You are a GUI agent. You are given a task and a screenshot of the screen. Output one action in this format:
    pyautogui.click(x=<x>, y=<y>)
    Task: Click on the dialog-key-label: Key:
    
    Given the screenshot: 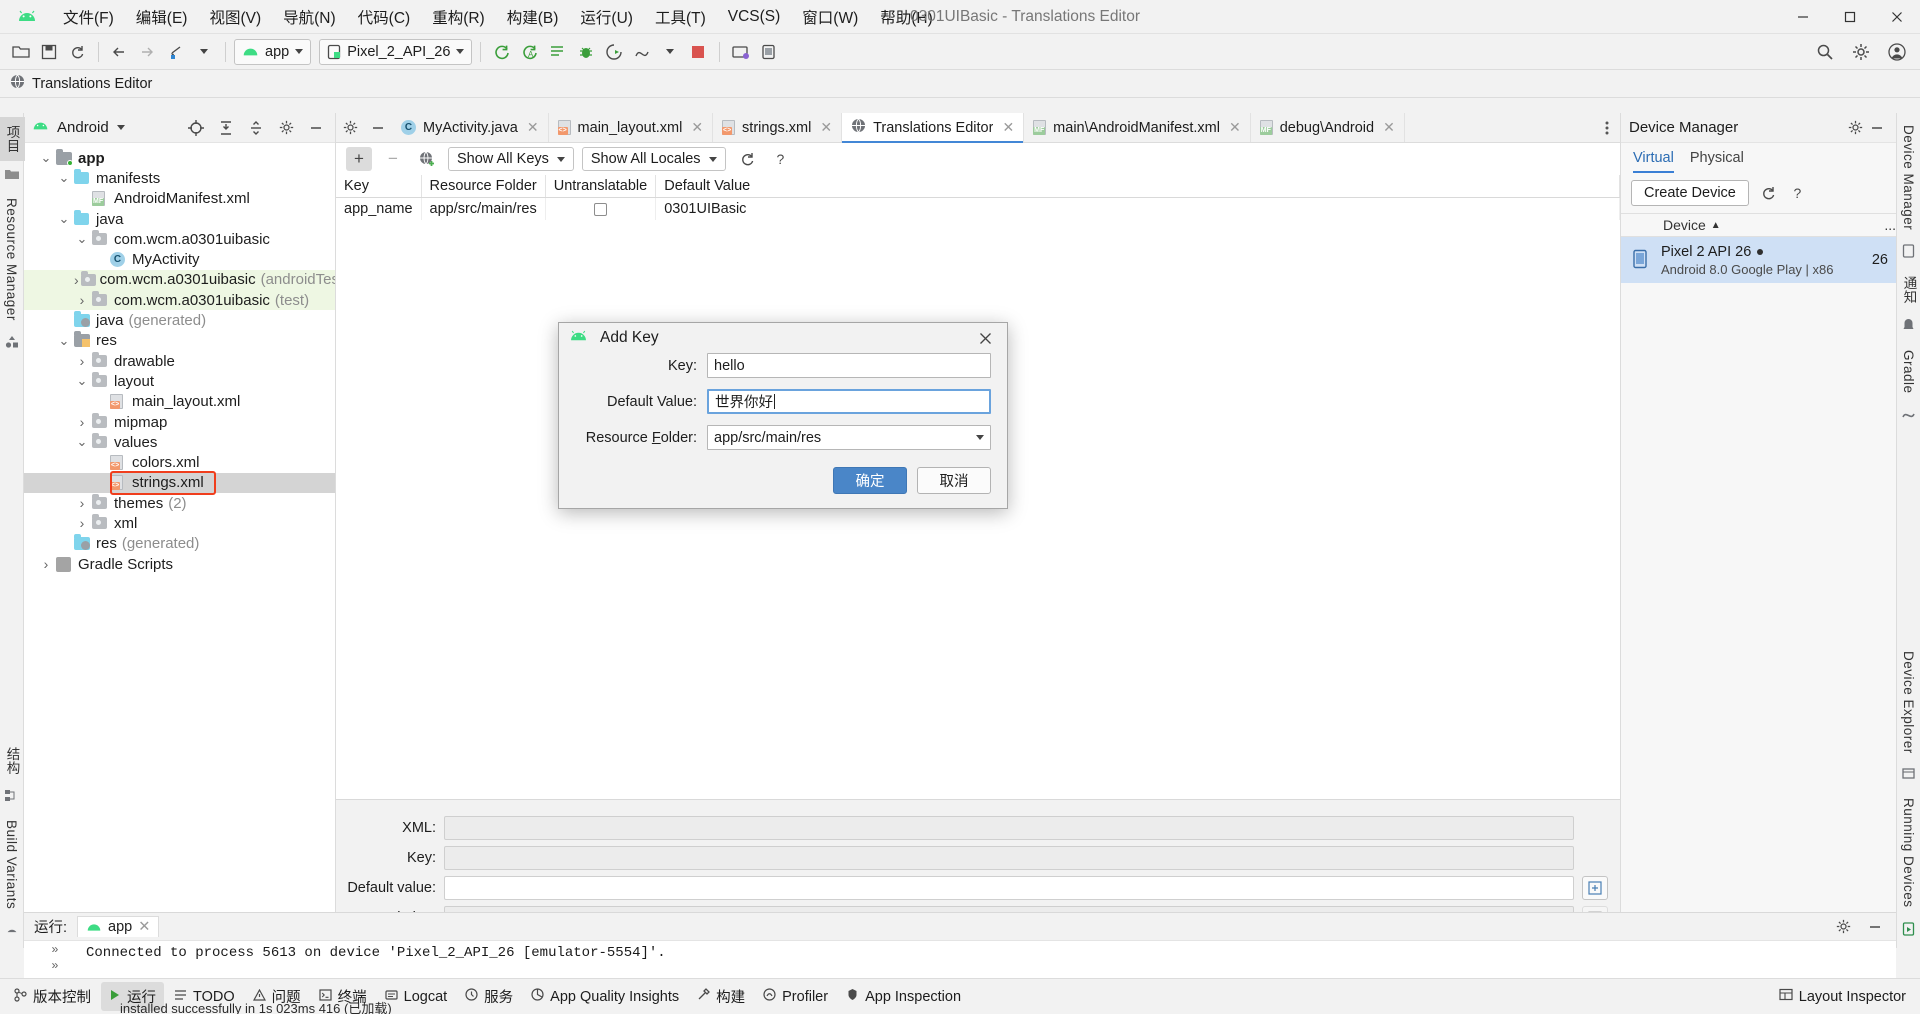 What is the action you would take?
    pyautogui.click(x=682, y=365)
    